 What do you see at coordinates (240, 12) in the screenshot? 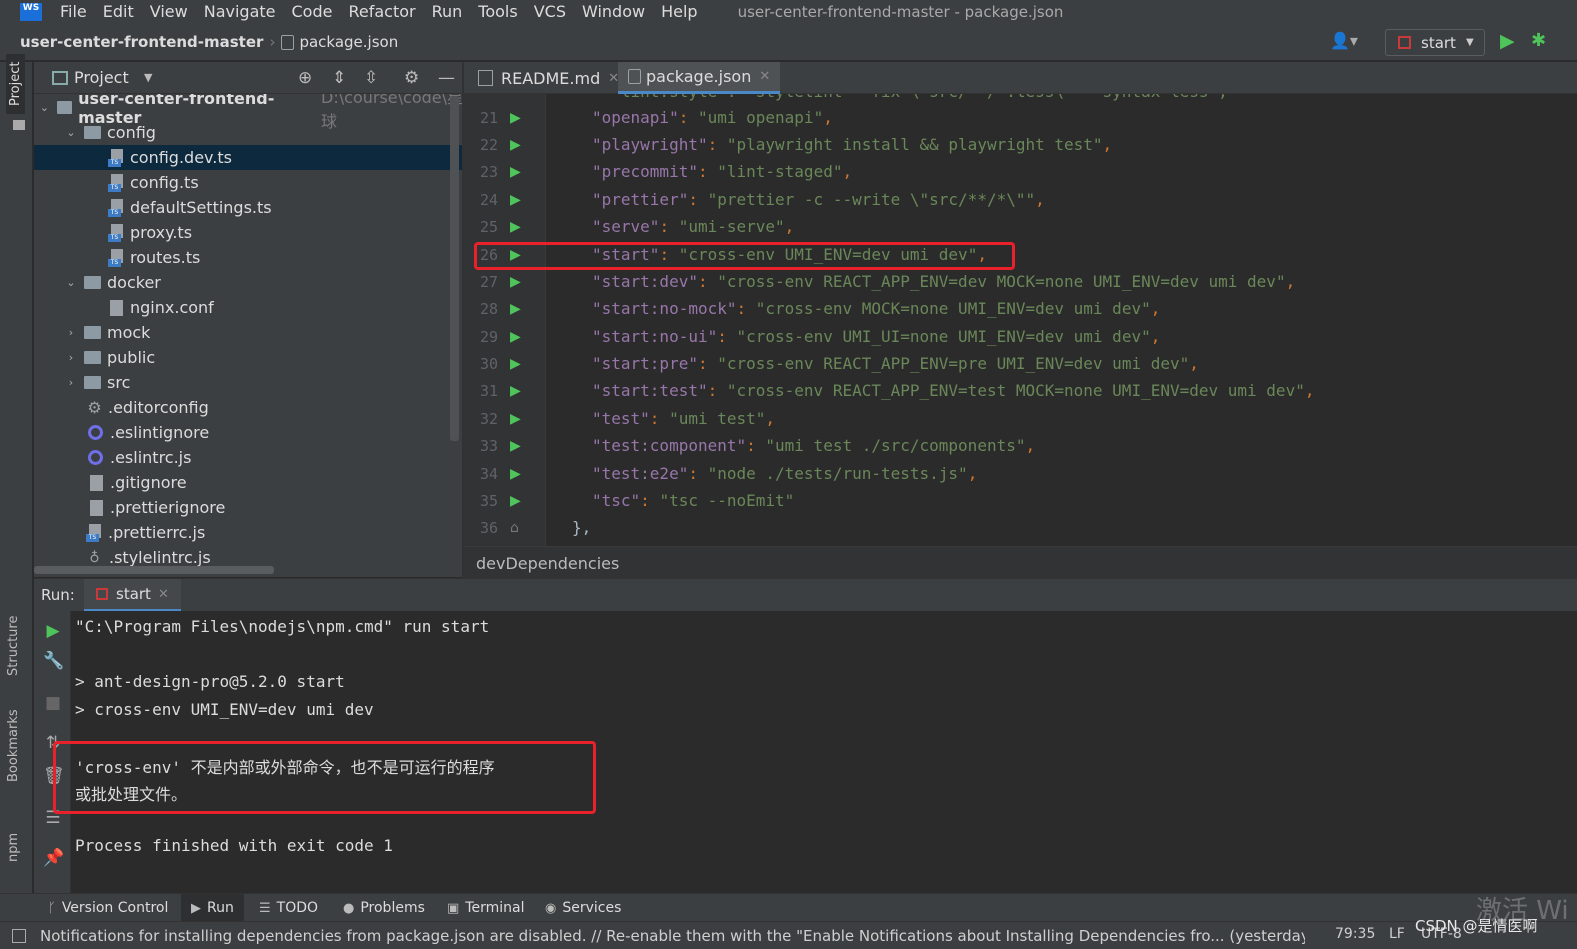
I see `menu-navigate: Navigate` at bounding box center [240, 12].